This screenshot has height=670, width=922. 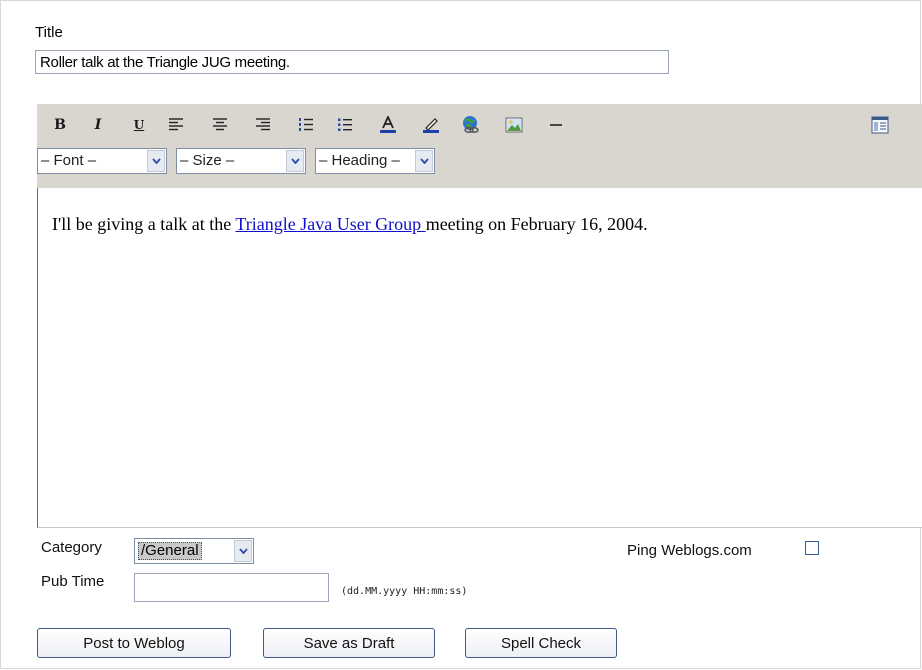 What do you see at coordinates (102, 161) in the screenshot?
I see `font-select: – Font –` at bounding box center [102, 161].